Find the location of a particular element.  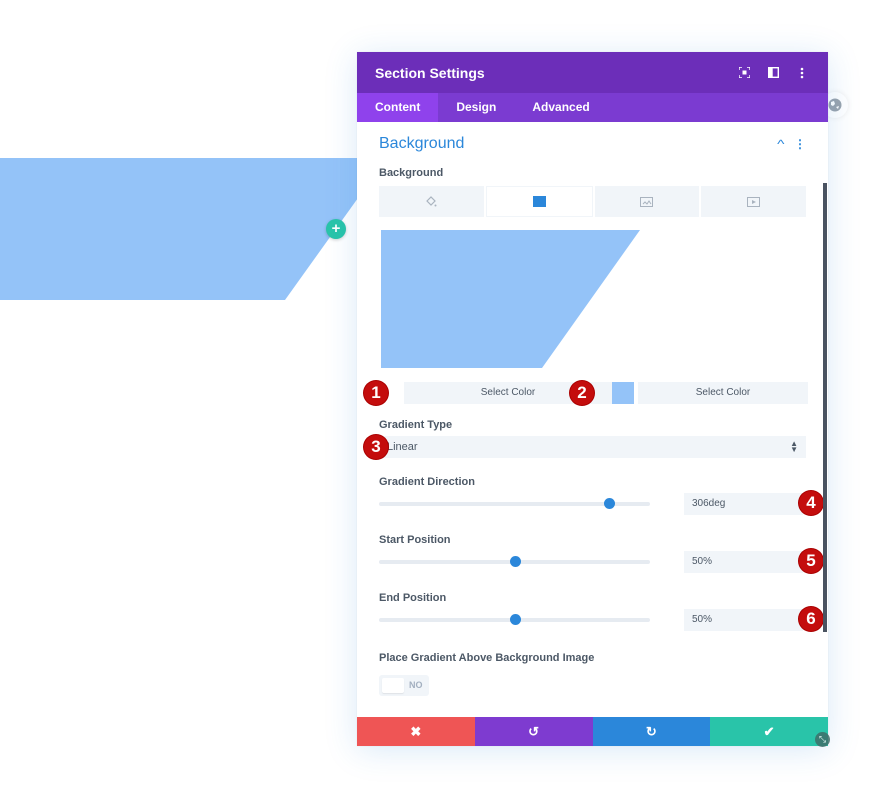

paint-bucket-icon is located at coordinates (431, 200).